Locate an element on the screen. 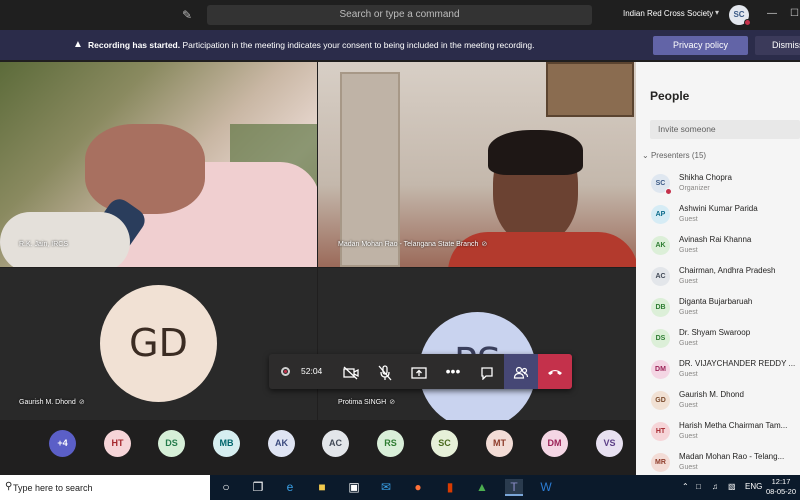 The height and width of the screenshot is (500, 800). chat-icon is located at coordinates (487, 373).